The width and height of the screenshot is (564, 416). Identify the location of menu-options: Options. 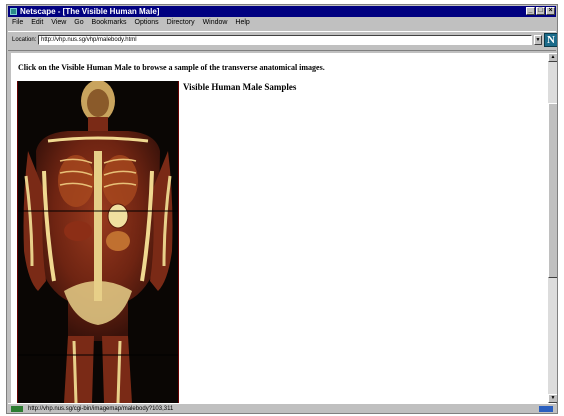
(147, 22).